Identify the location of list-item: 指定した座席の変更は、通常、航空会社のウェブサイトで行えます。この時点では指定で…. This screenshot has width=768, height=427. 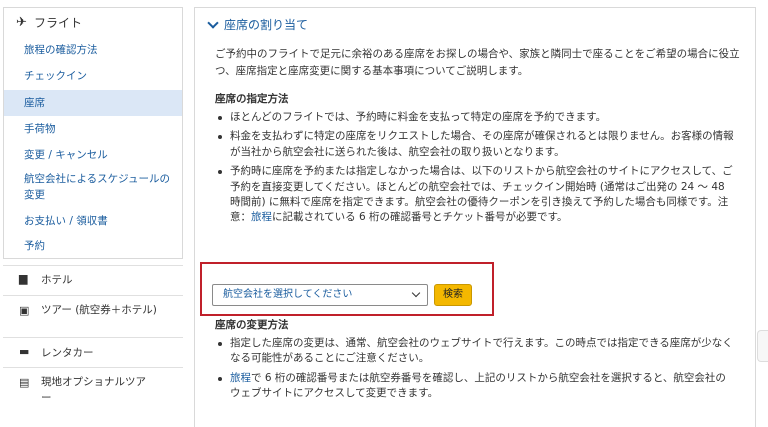
(475, 351).